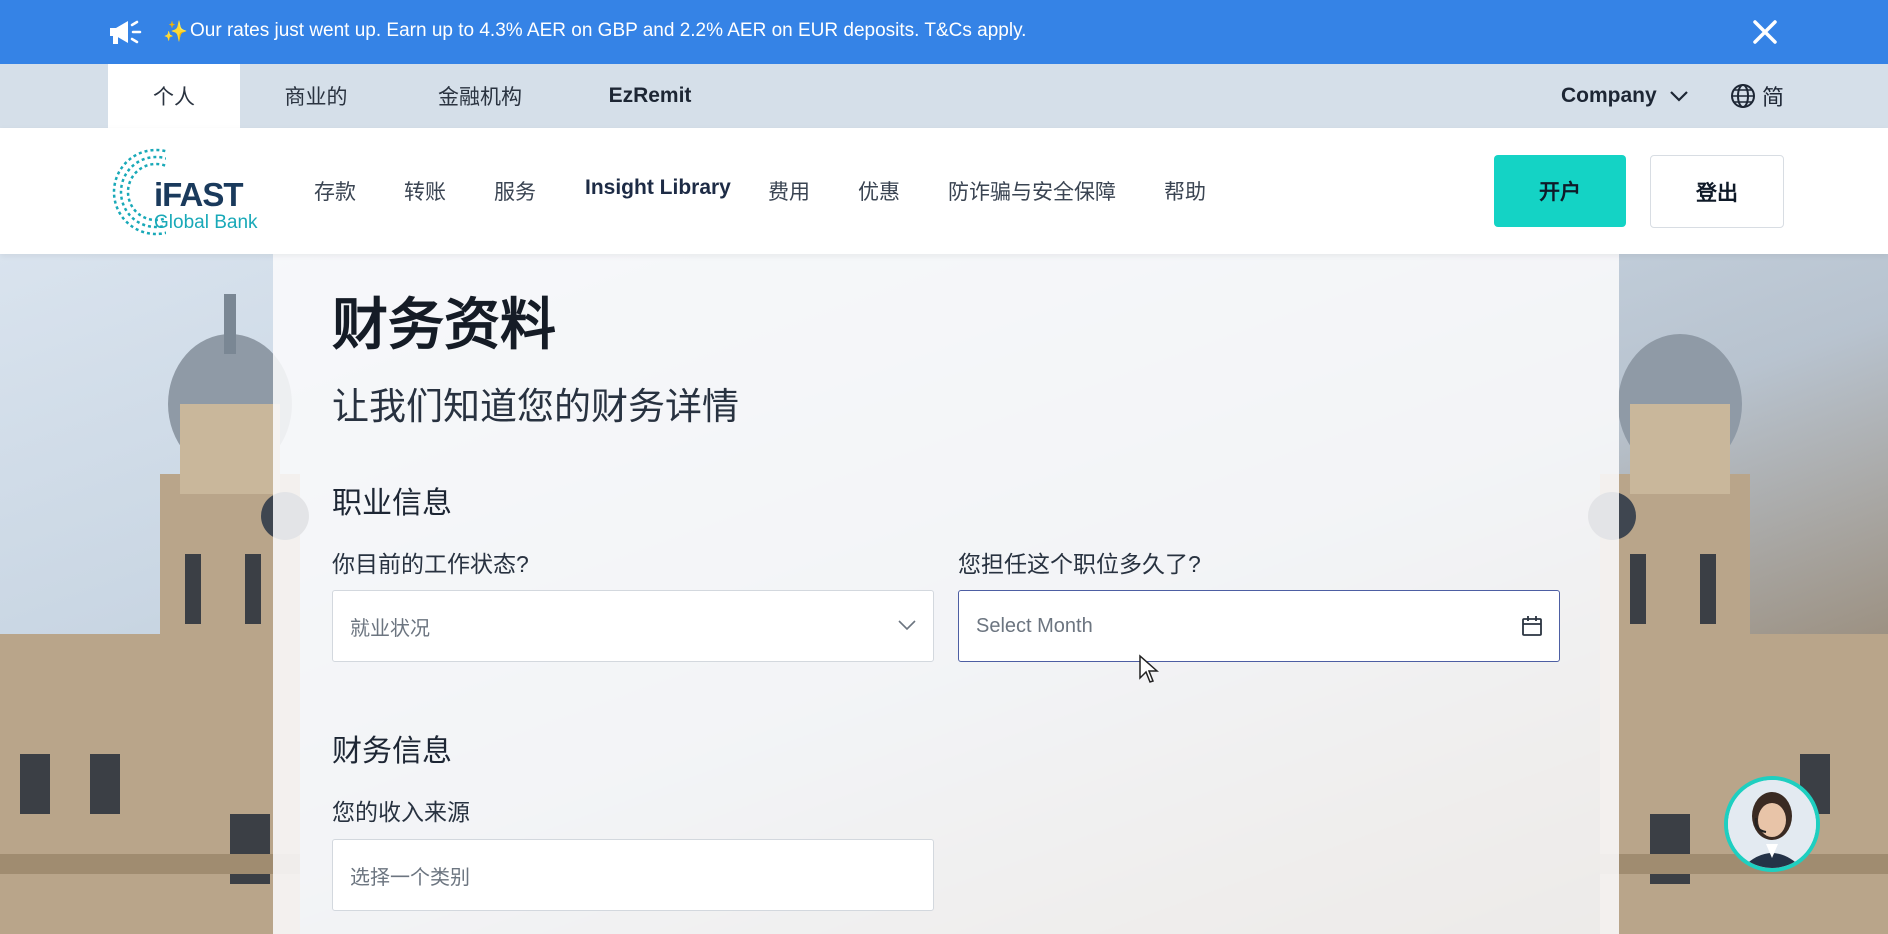 The width and height of the screenshot is (1888, 934). Describe the element at coordinates (515, 191) in the screenshot. I see `nav-services: 服务` at that location.